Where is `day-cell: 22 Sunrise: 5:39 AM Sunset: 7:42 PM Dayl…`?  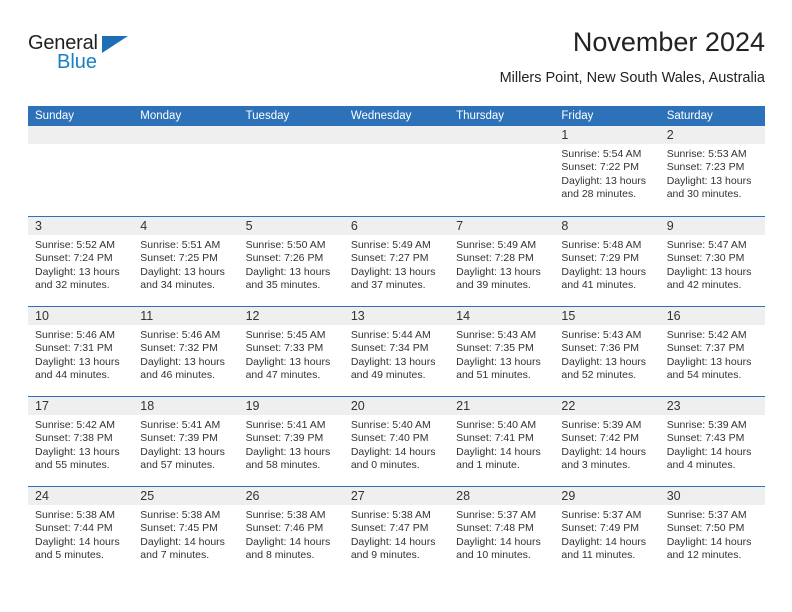
day-cell: 22 Sunrise: 5:39 AM Sunset: 7:42 PM Dayl… is located at coordinates (607, 441).